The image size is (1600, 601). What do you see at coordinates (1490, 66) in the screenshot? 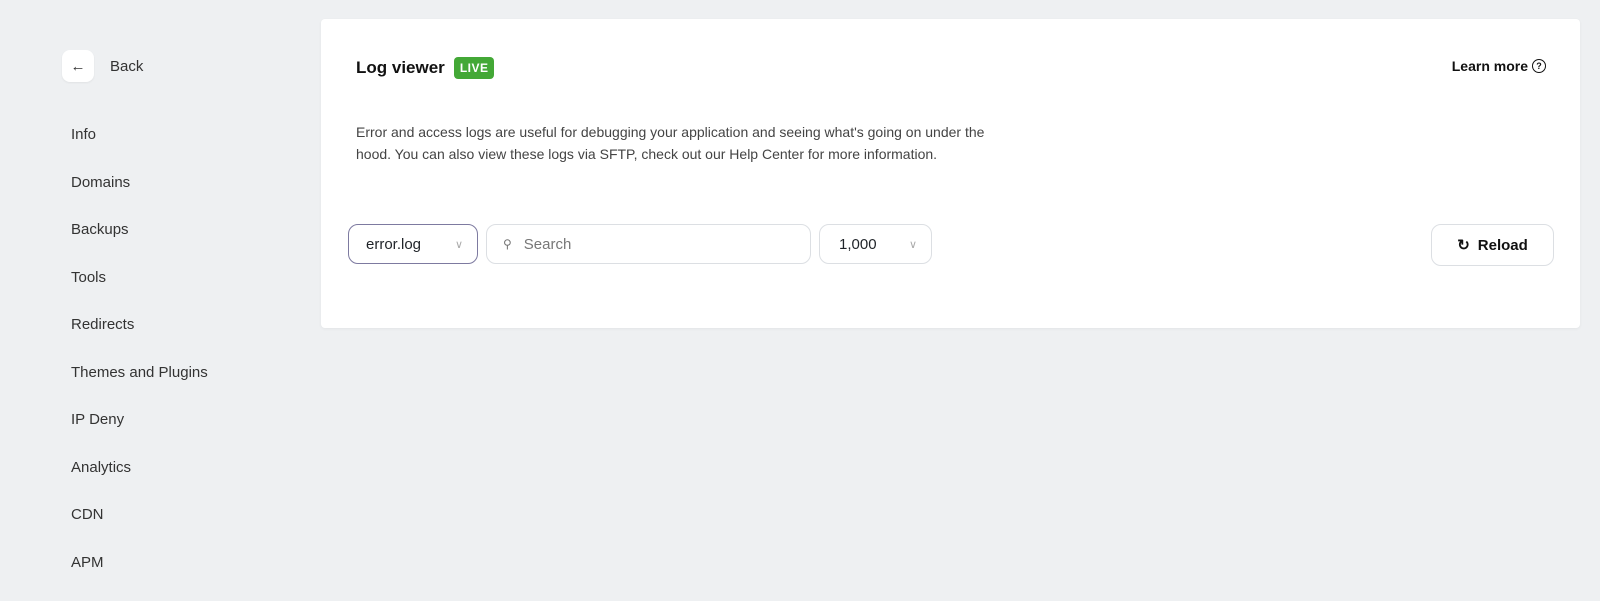
I see `learn-more-label: Learn more` at bounding box center [1490, 66].